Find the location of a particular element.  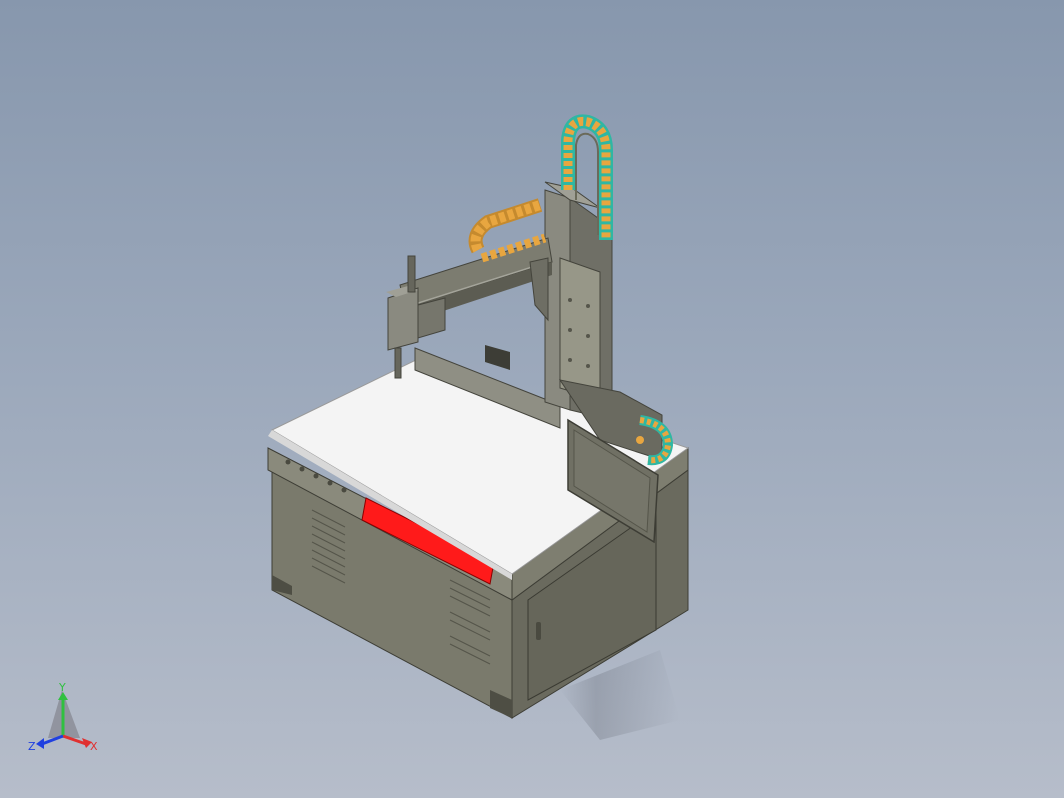

tool-head-body is located at coordinates (403, 319).